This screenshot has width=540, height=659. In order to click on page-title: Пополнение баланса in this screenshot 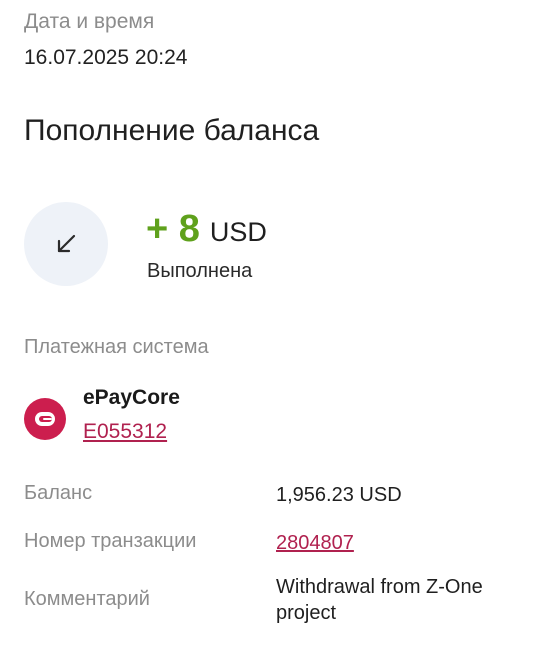, I will do `click(172, 130)`.